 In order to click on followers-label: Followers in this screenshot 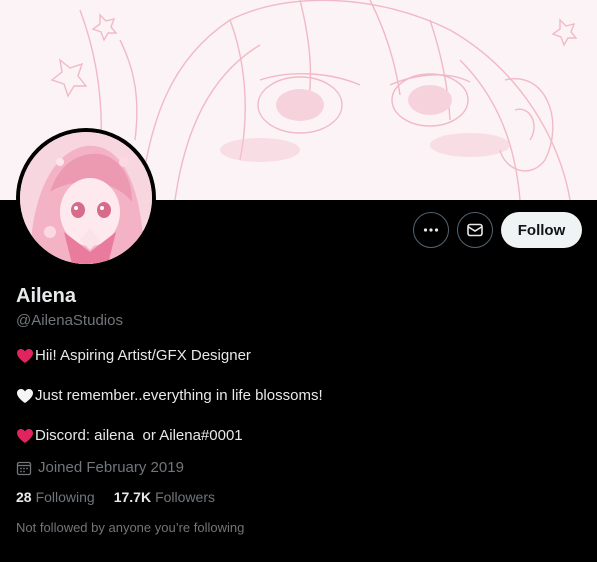, I will do `click(185, 497)`.